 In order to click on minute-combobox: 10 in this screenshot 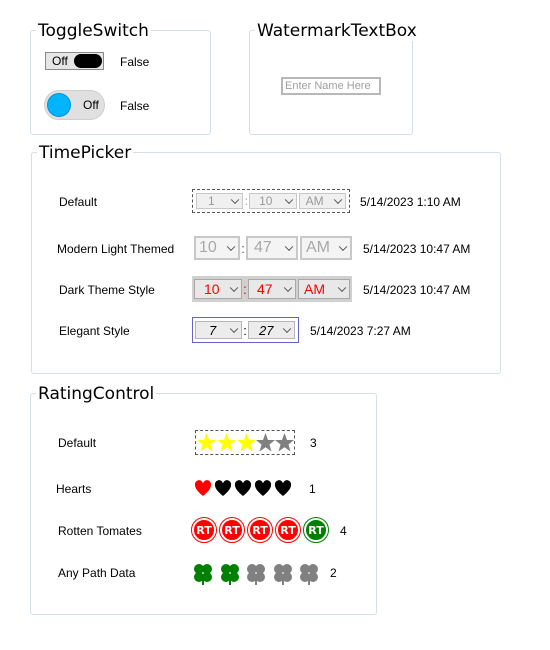, I will do `click(273, 201)`.